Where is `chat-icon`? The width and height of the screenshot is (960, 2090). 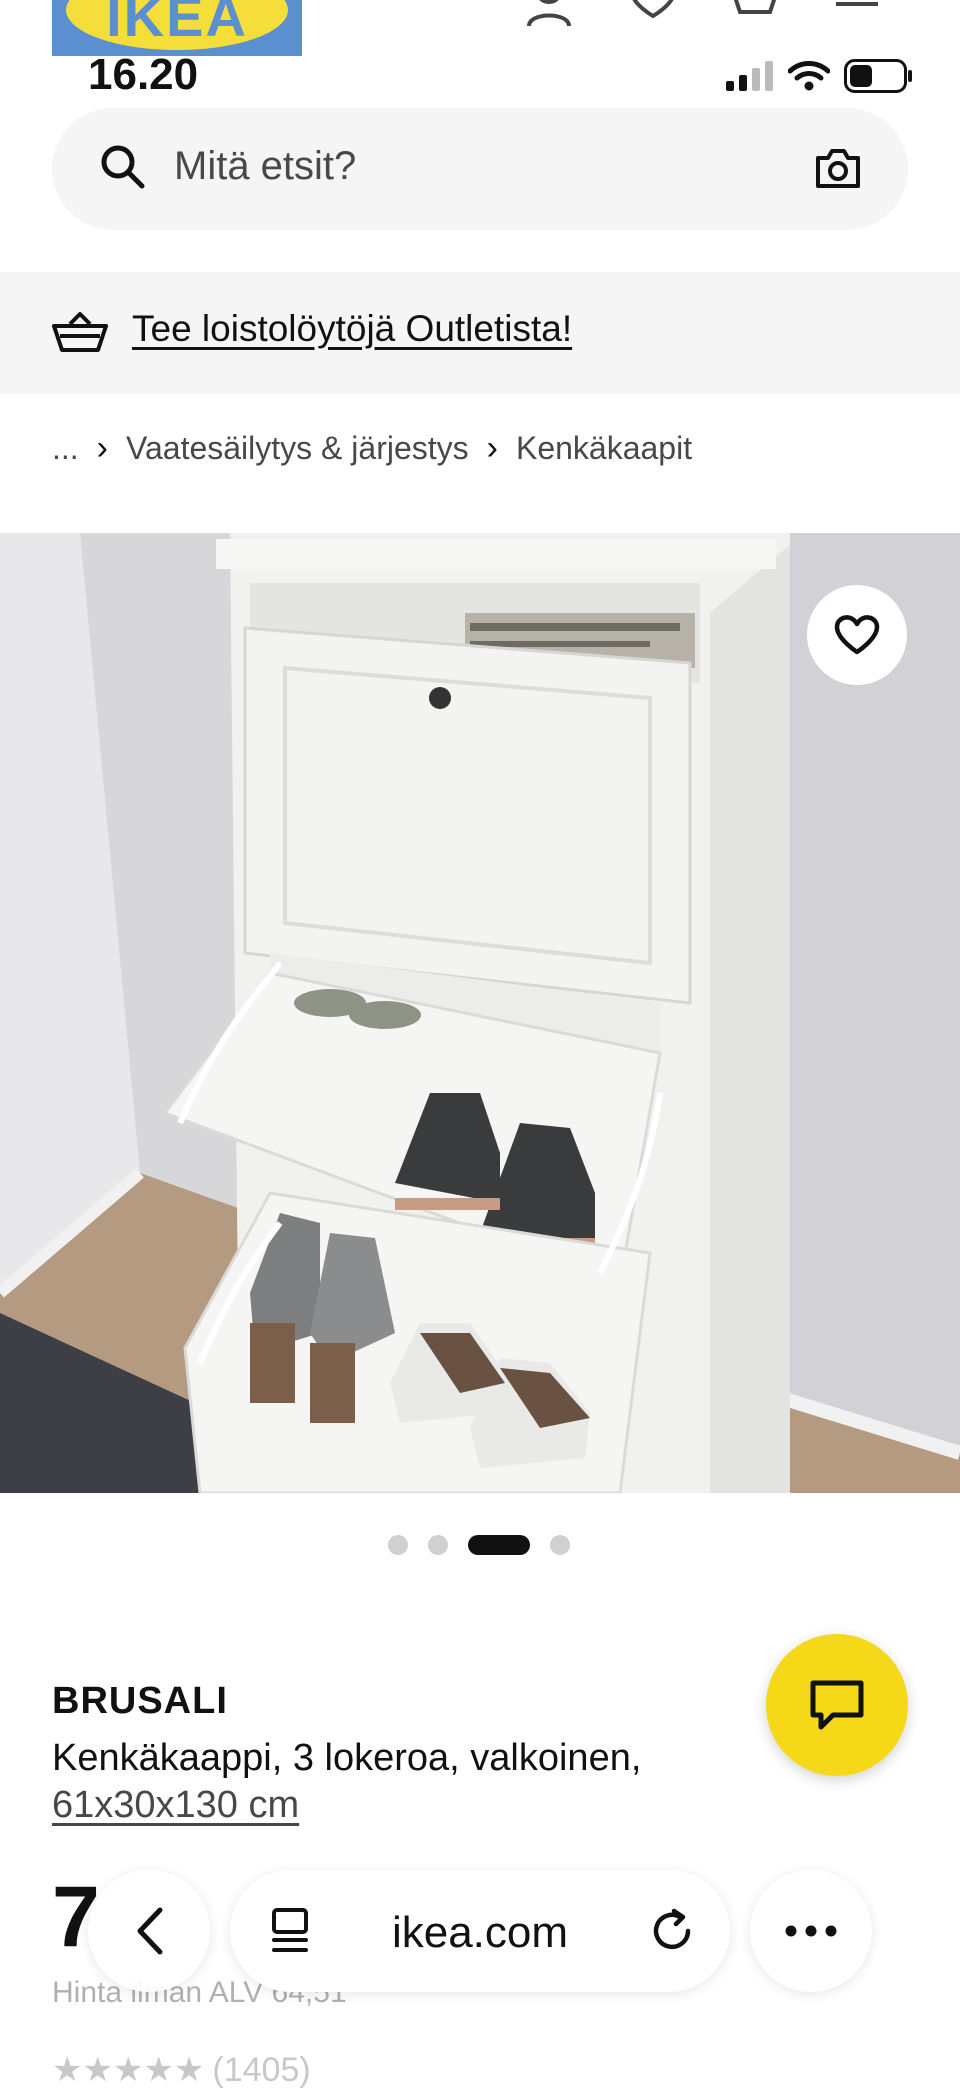 chat-icon is located at coordinates (837, 1705).